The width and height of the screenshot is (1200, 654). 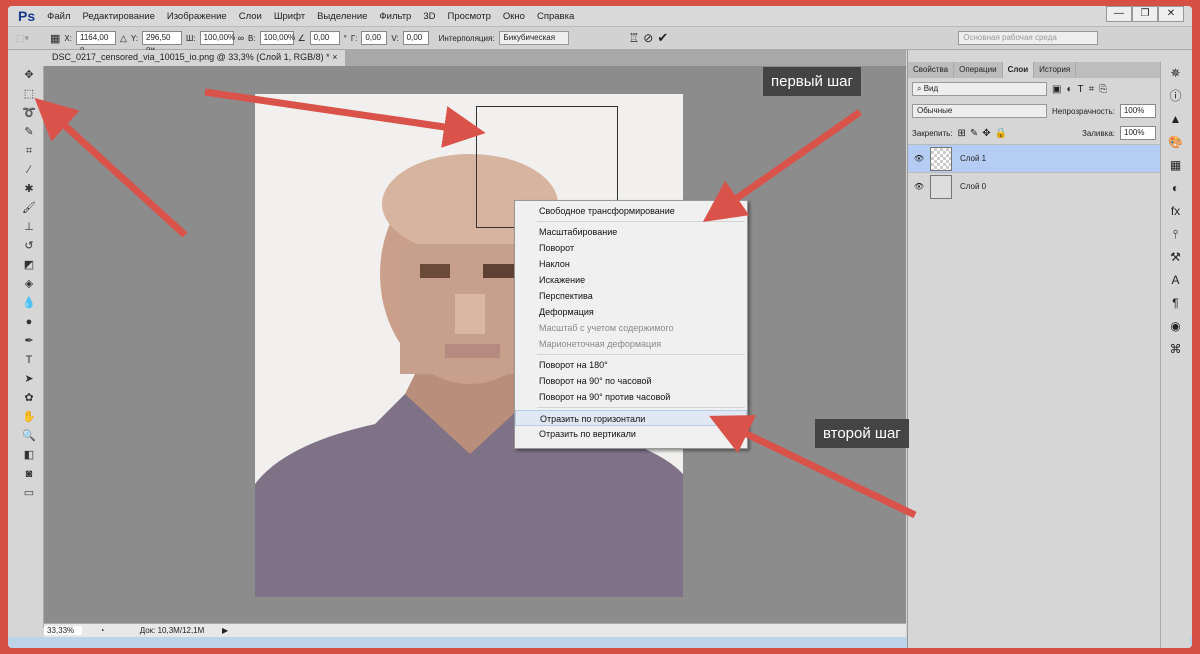 What do you see at coordinates (1175, 257) in the screenshot?
I see `tool-presets-icon: ⚒` at bounding box center [1175, 257].